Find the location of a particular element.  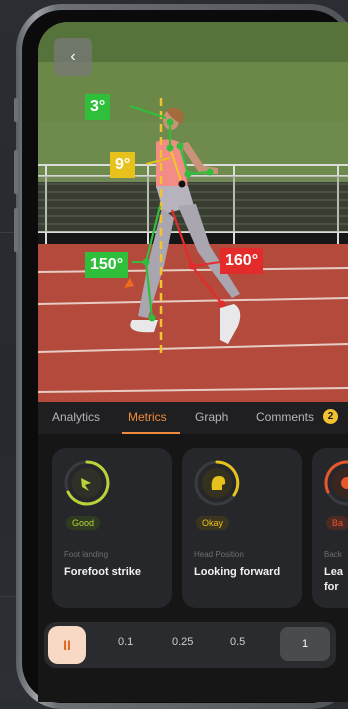

chevron-left-icon: ‹ is located at coordinates (73, 56).